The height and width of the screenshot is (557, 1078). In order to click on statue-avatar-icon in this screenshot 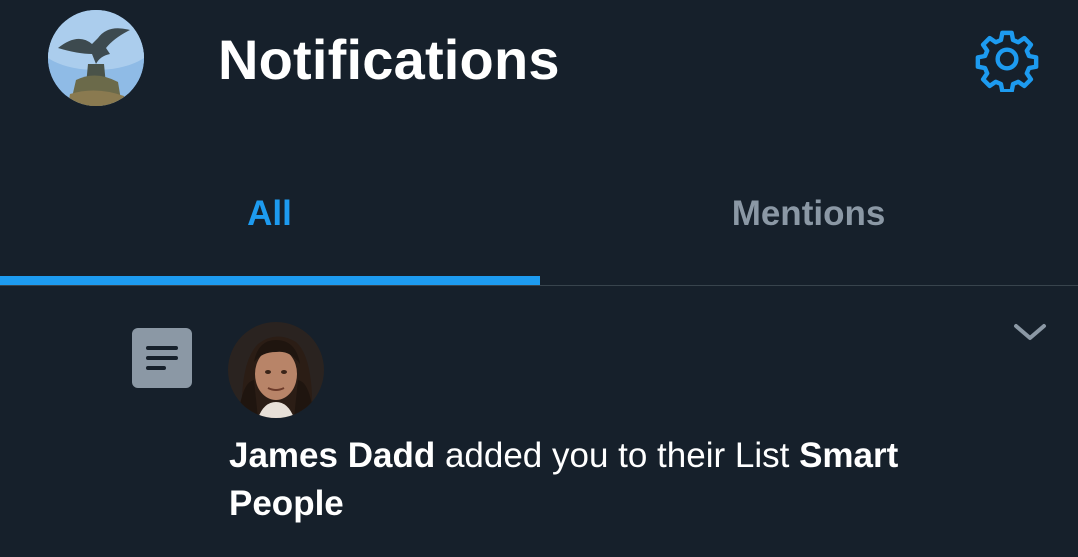, I will do `click(96, 58)`.